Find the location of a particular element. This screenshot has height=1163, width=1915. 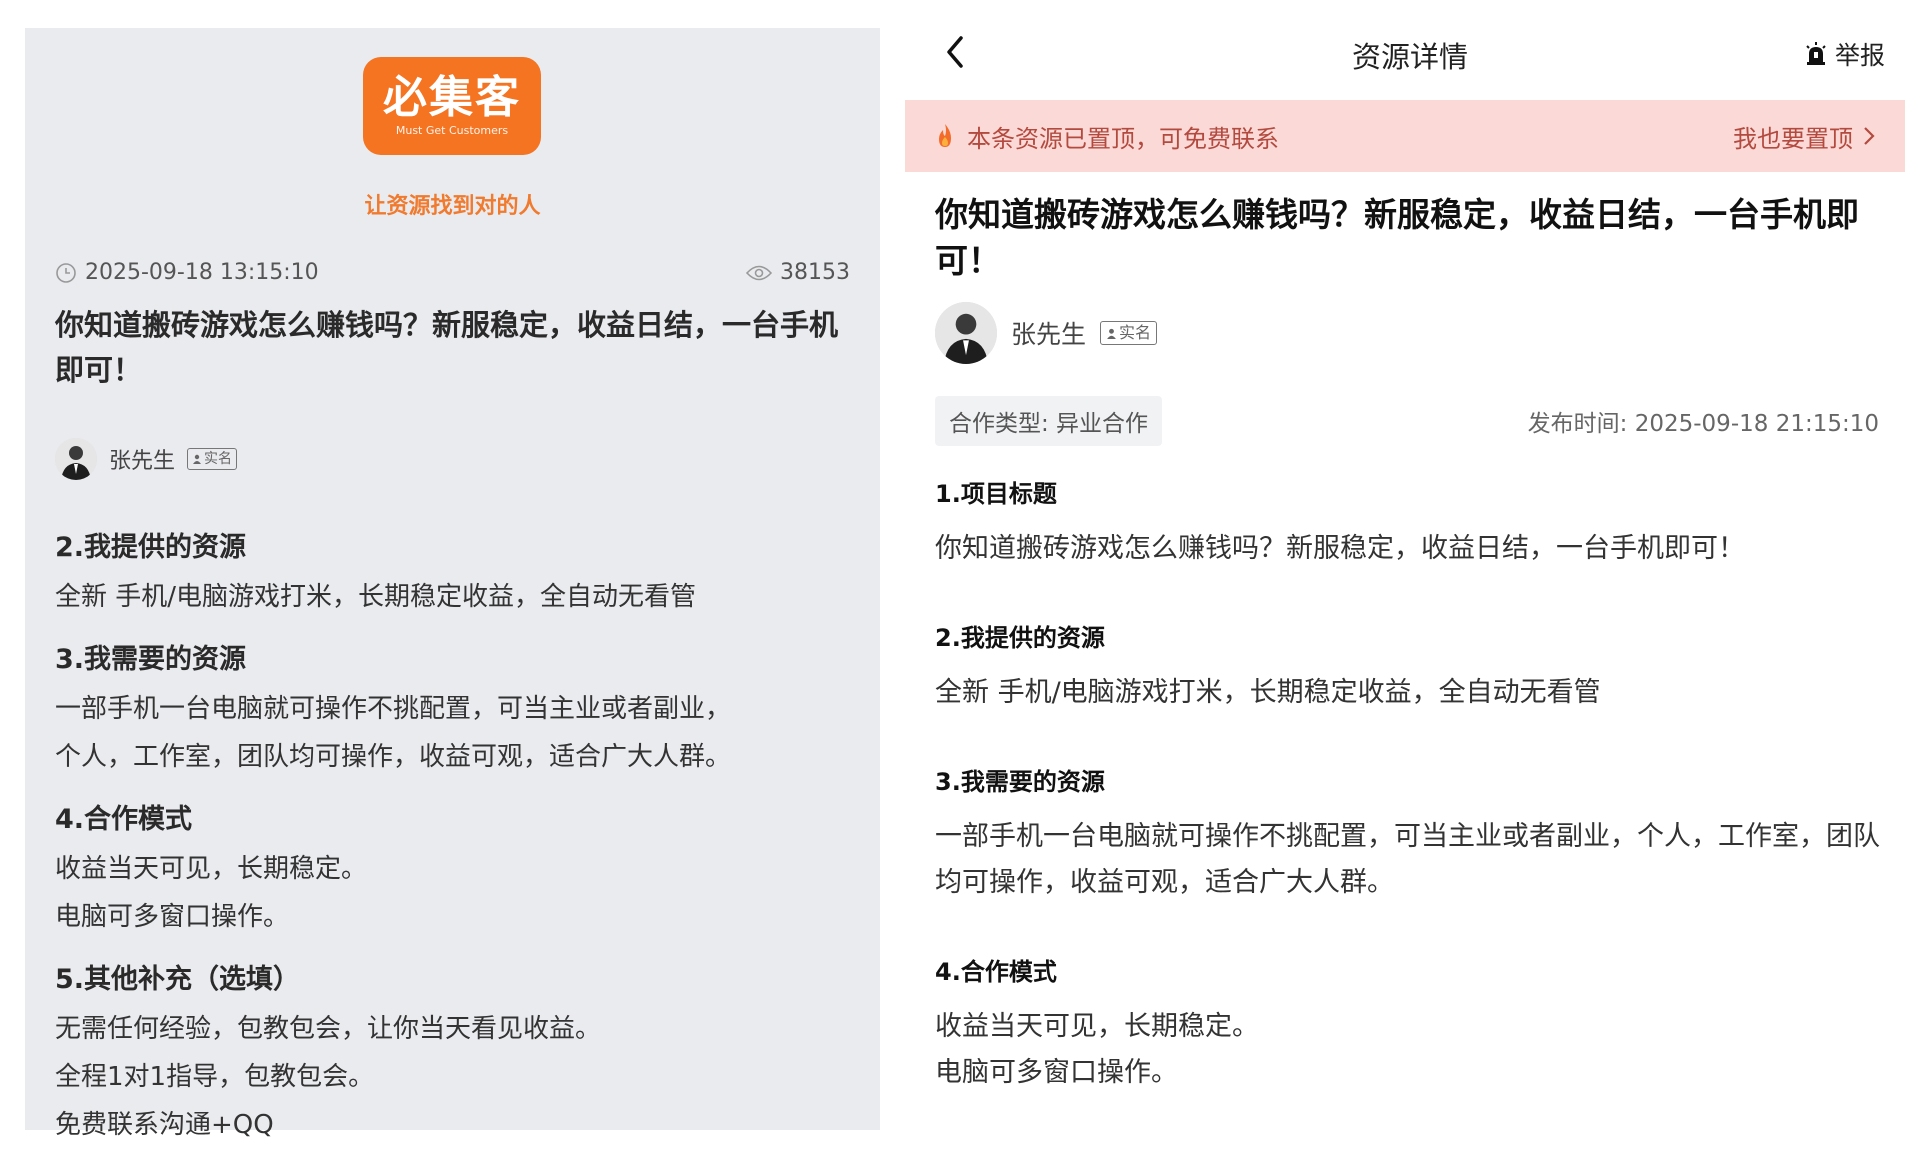

publish-time: 发布时间: 2025-09-18 21:15:10 is located at coordinates (1703, 424).